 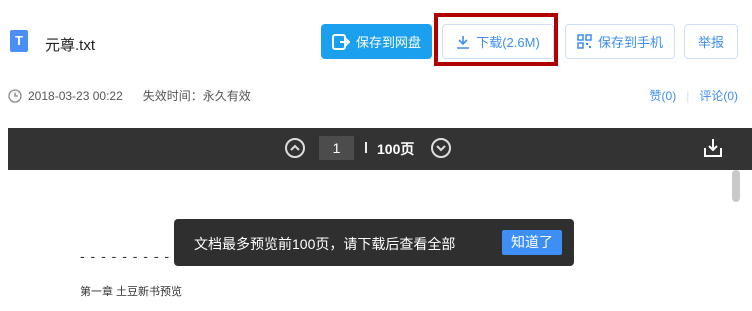 I want to click on comment-link: 评论(0), so click(x=718, y=95).